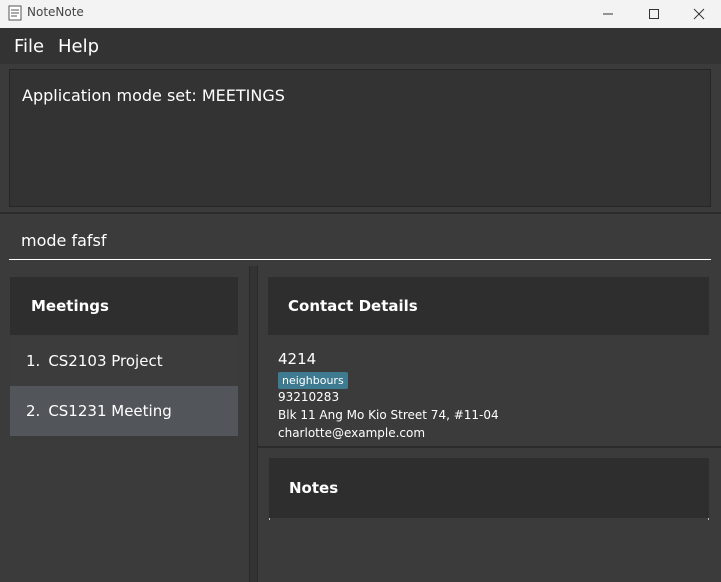  I want to click on meeting-list-item-selected: 2. CS1231 Meeting, so click(124, 411).